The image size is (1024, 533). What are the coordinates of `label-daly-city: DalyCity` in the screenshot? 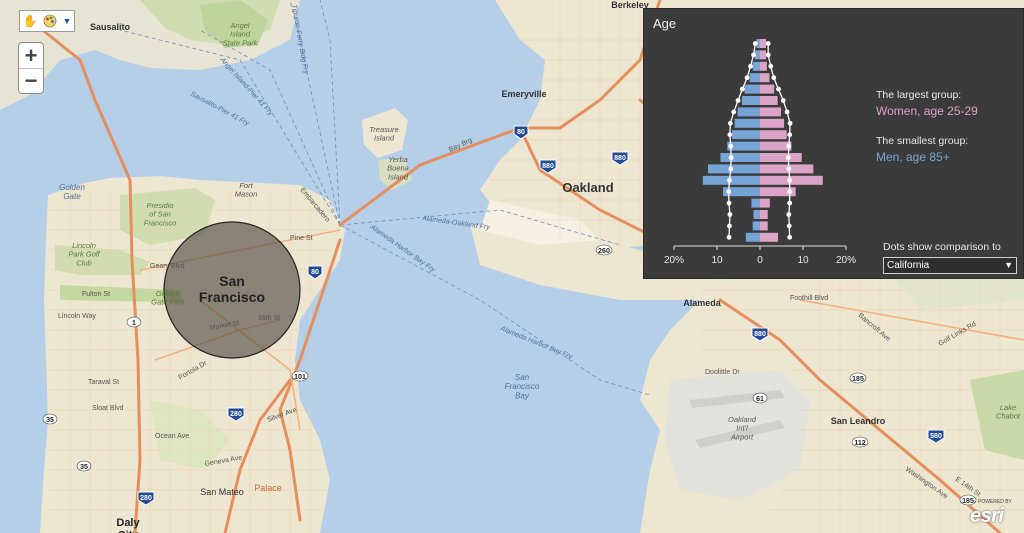 It's located at (128, 525).